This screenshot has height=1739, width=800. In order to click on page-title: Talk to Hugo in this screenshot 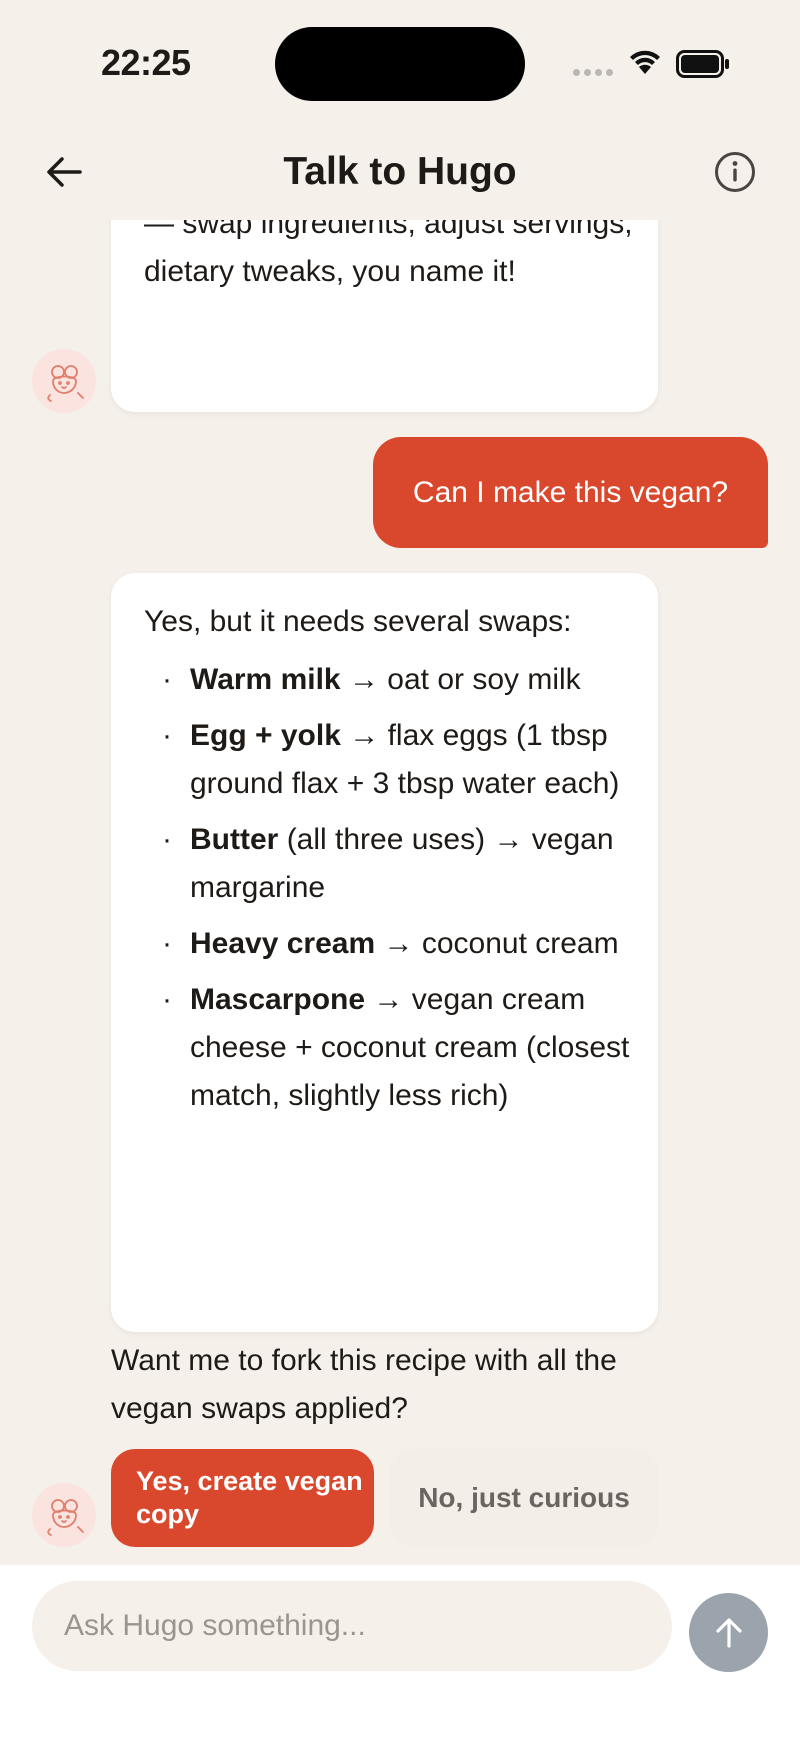, I will do `click(400, 171)`.